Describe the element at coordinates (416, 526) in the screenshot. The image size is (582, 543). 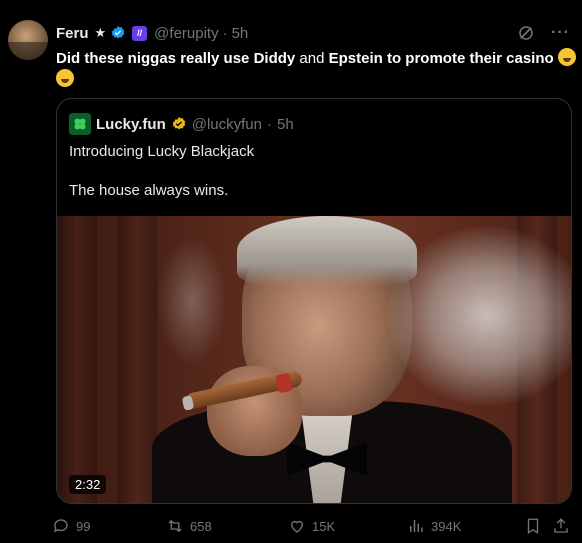
I see `views-icon` at that location.